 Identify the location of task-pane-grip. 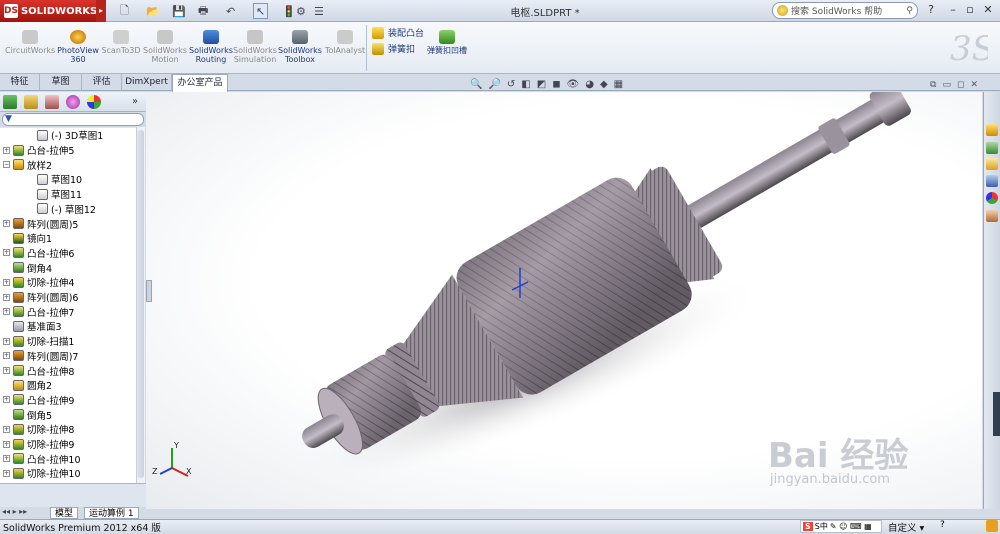
(996, 414).